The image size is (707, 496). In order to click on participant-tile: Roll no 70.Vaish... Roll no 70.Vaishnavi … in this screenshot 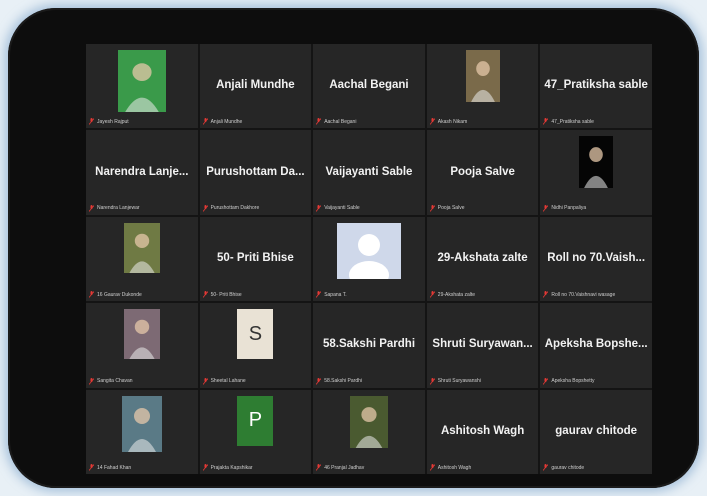, I will do `click(596, 259)`.